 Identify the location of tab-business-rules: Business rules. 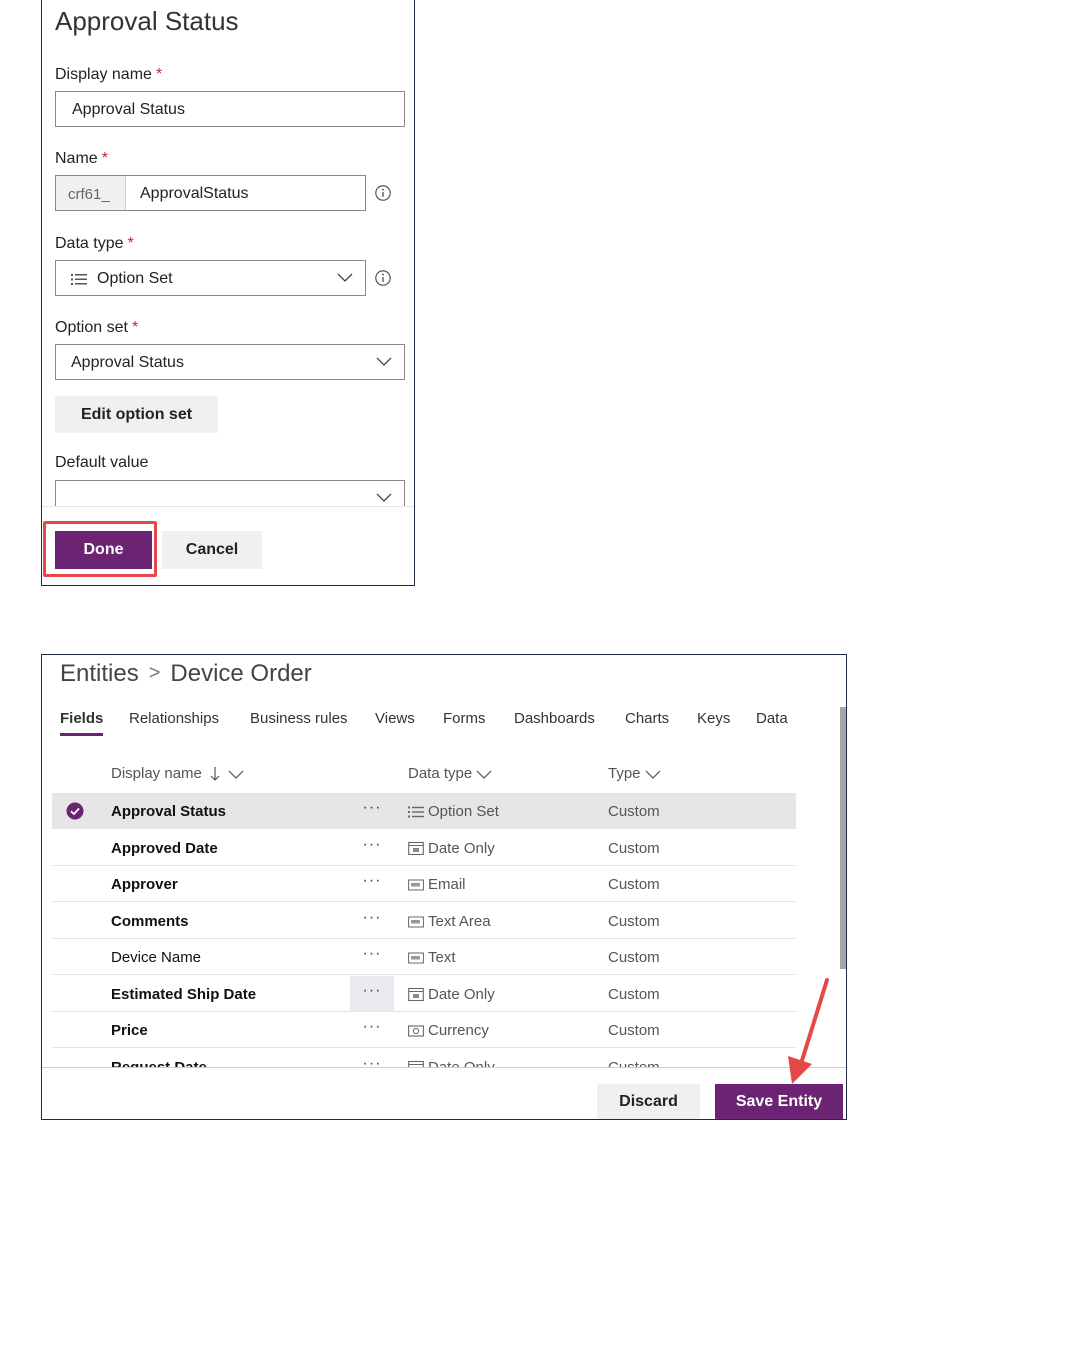
(299, 718).